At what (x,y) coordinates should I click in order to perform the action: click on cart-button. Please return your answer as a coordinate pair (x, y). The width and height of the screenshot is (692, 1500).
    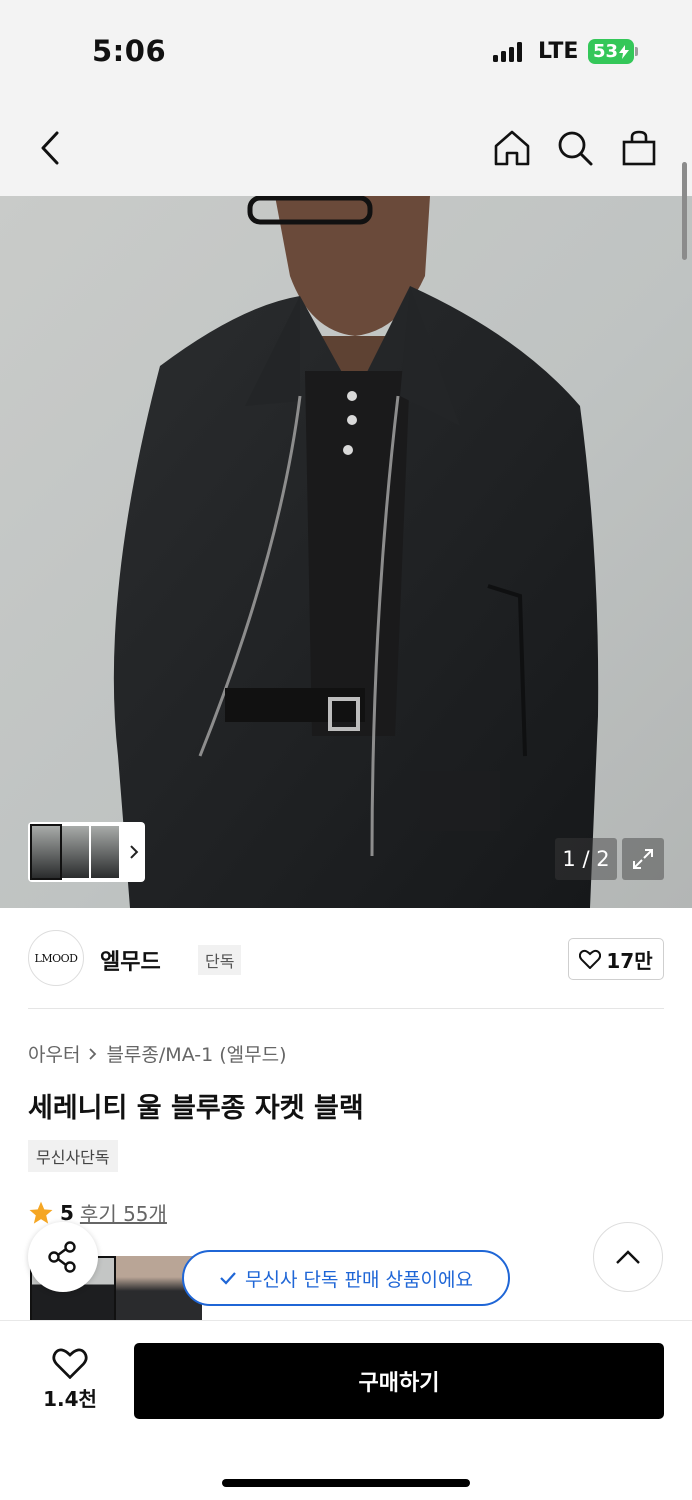
    Looking at the image, I should click on (639, 148).